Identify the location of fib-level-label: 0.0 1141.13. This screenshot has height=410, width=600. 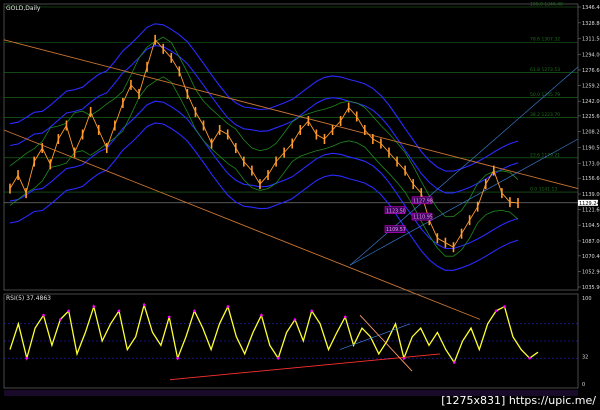
(543, 190).